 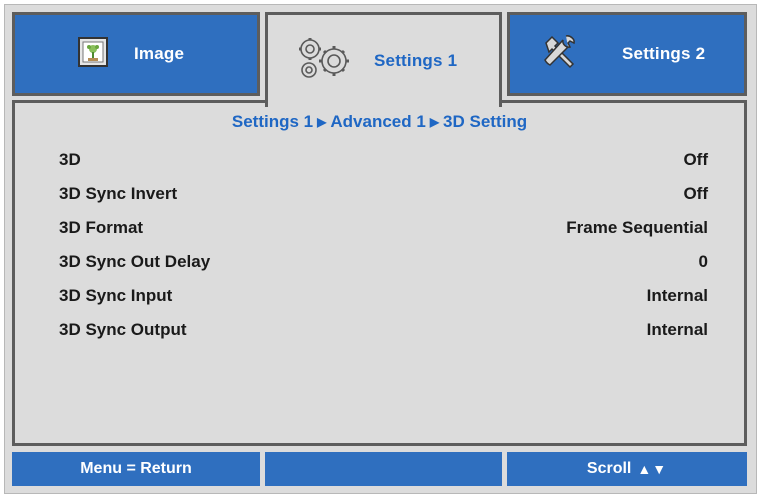 I want to click on image-icon, so click(x=93, y=54).